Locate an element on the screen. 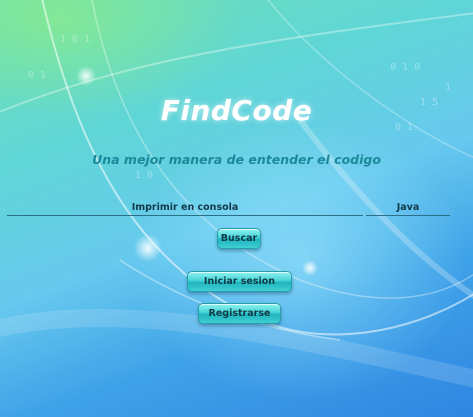  language-field is located at coordinates (408, 207).